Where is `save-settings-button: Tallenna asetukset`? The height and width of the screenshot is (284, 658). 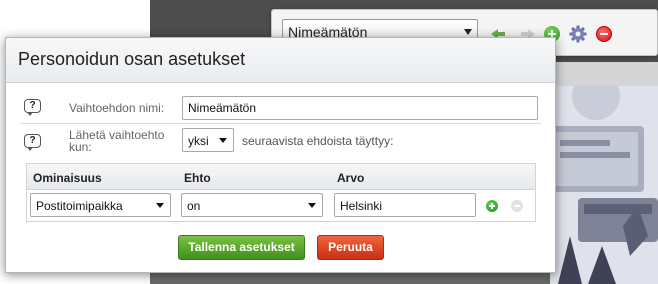
save-settings-button: Tallenna asetukset is located at coordinates (241, 247).